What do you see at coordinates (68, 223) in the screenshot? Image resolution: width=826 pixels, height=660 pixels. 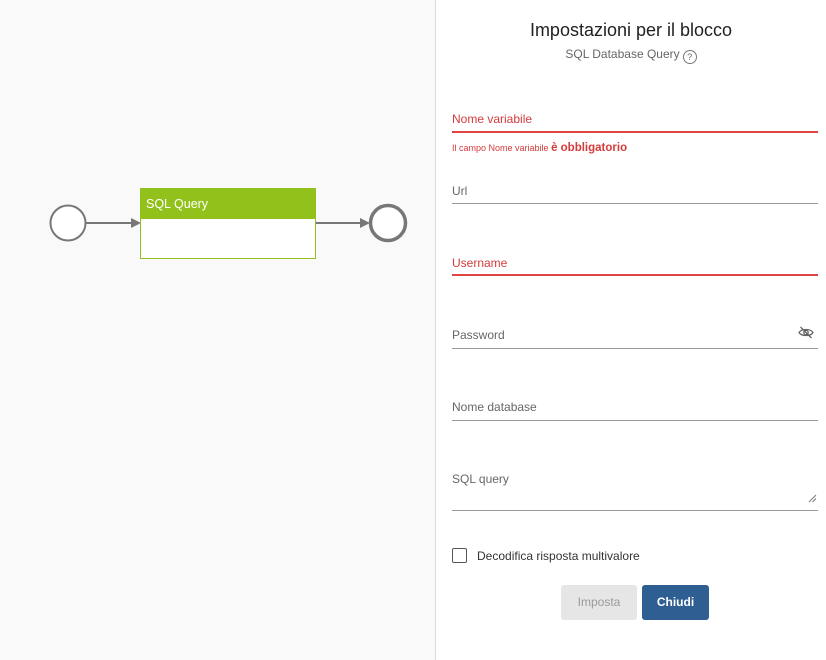 I see `start-event` at bounding box center [68, 223].